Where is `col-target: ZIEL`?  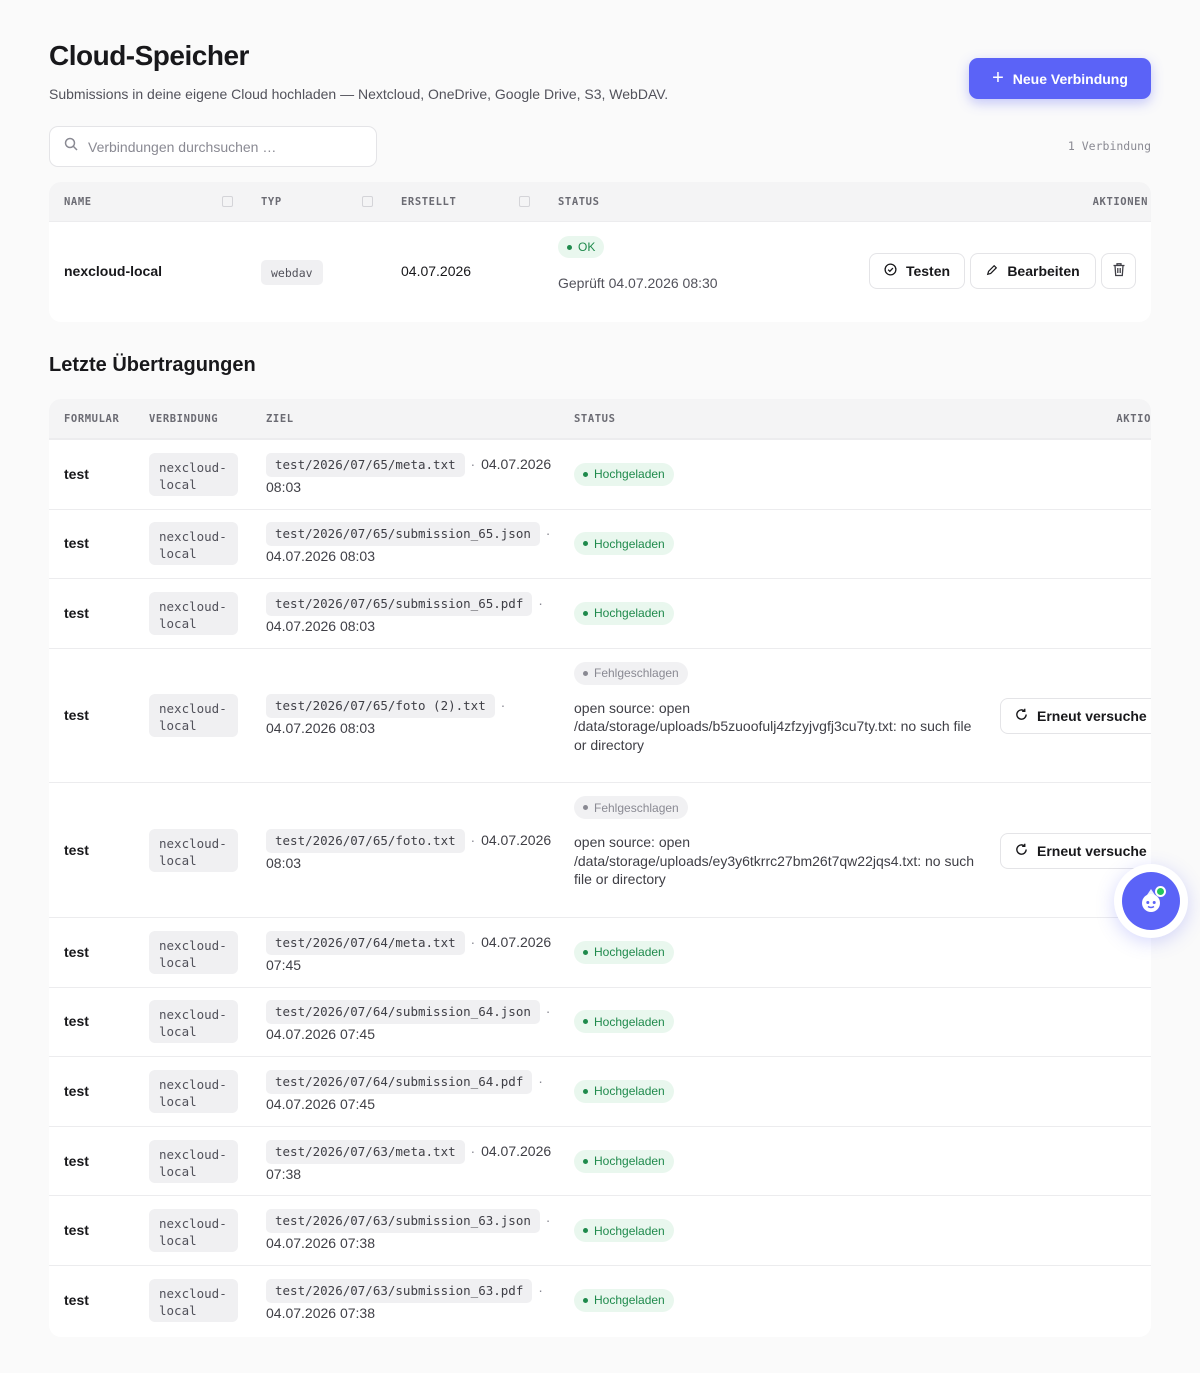
col-target: ZIEL is located at coordinates (280, 418).